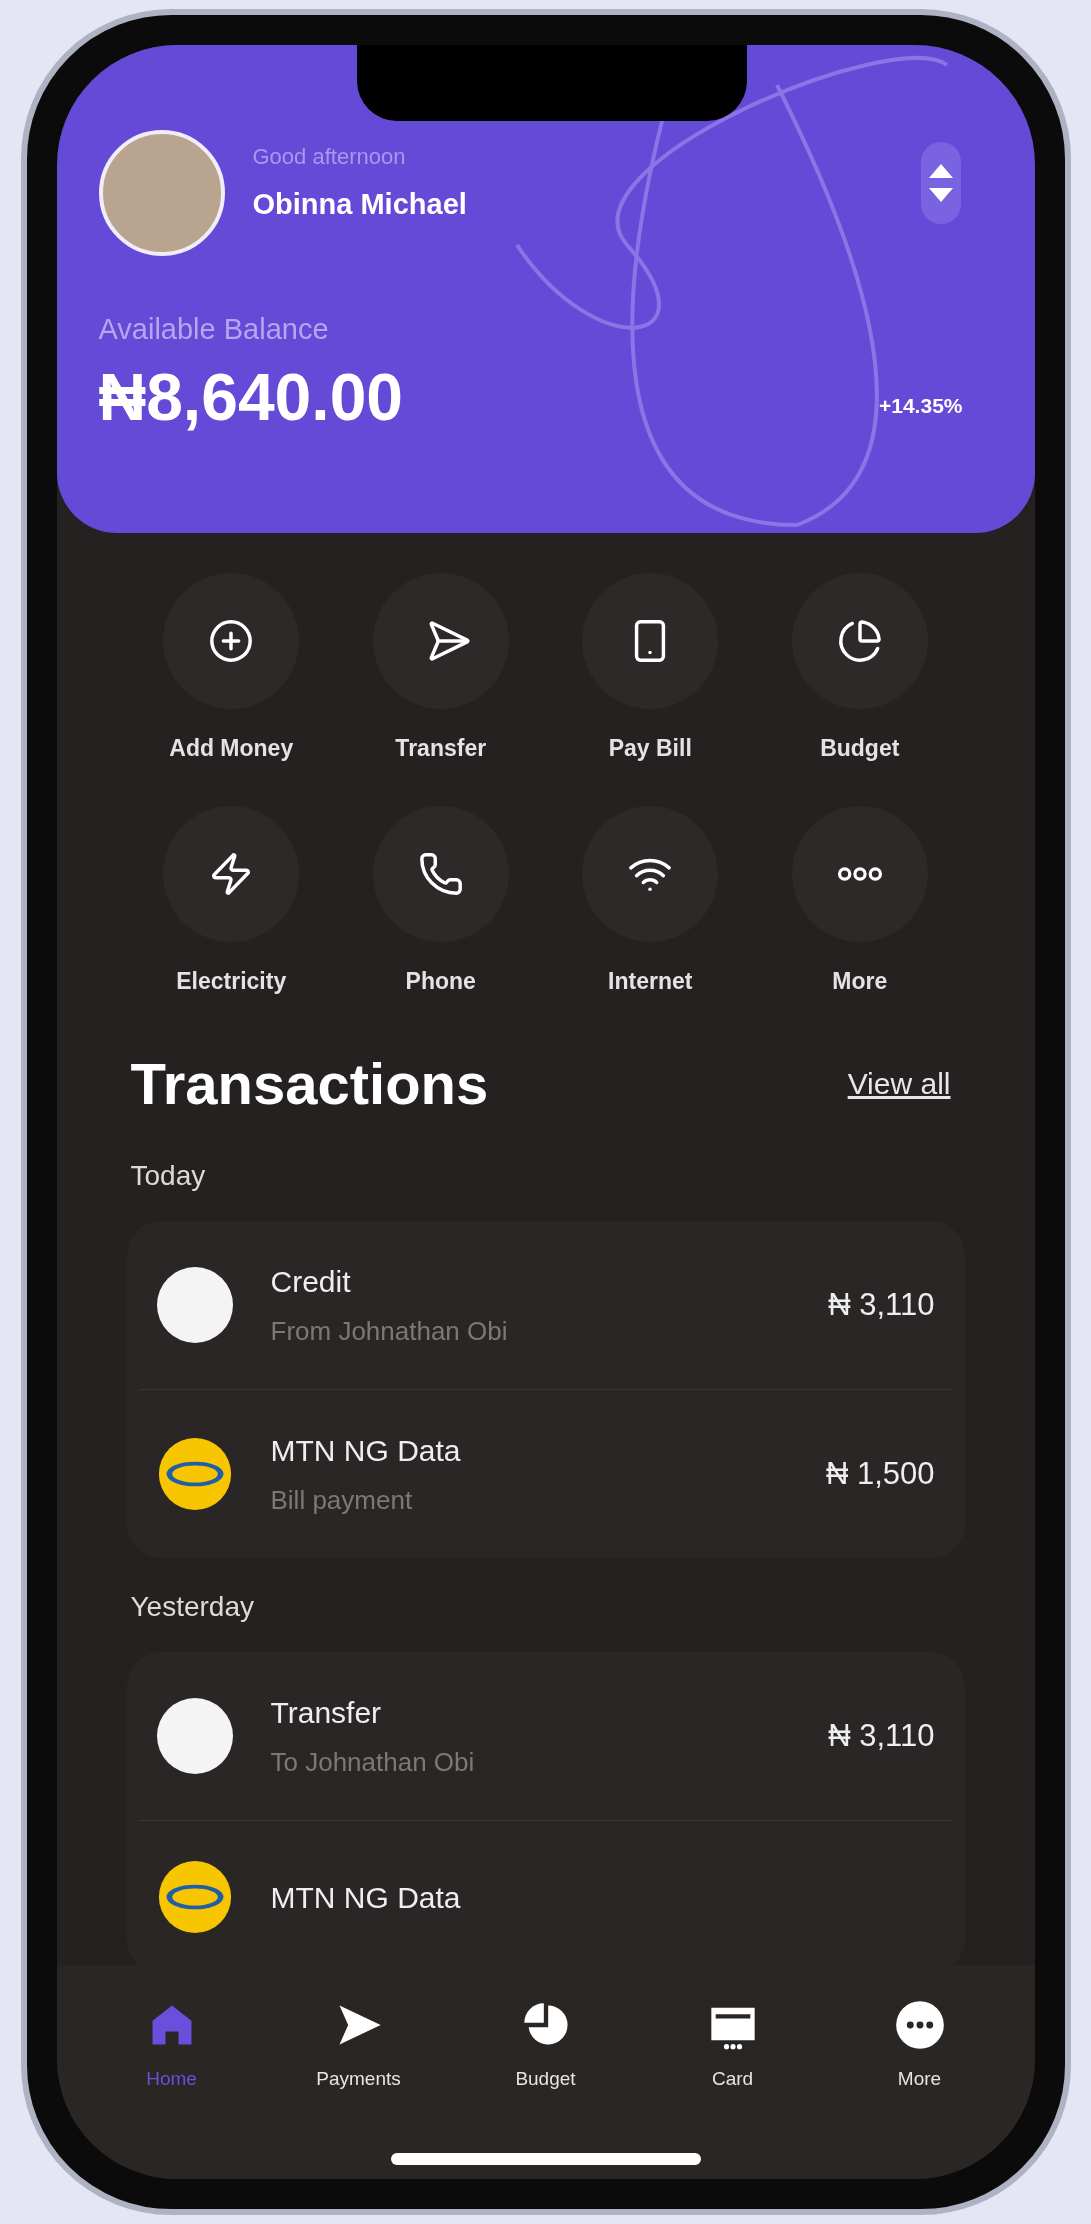 The height and width of the screenshot is (2224, 1091). I want to click on transaction-title: Transfer, so click(326, 1713).